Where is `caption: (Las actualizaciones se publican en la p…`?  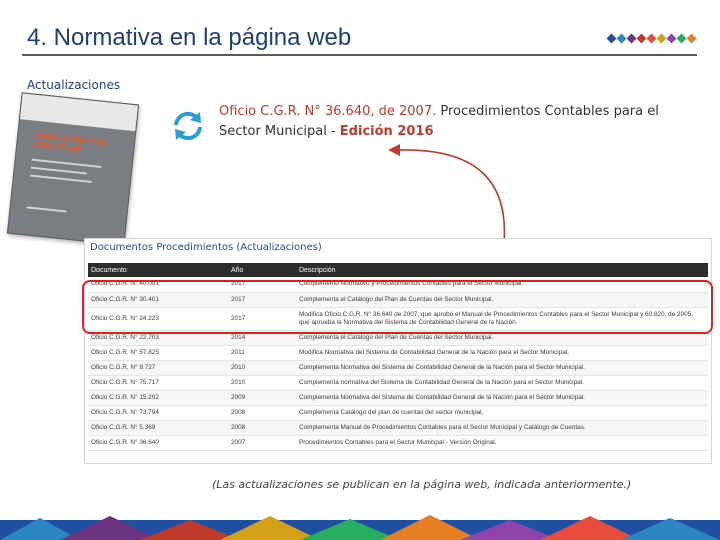 caption: (Las actualizaciones se publican en la p… is located at coordinates (422, 484).